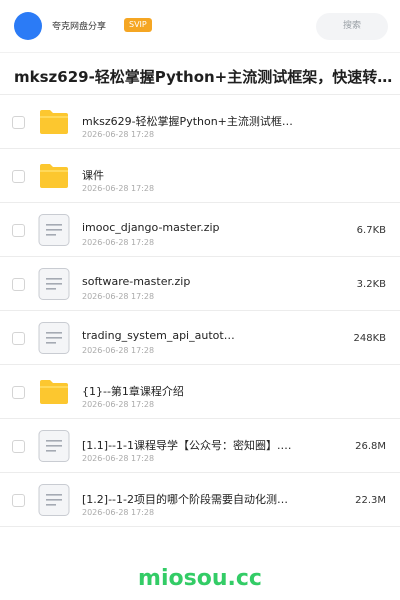 The image size is (400, 600). I want to click on header-divider, so click(200, 52).